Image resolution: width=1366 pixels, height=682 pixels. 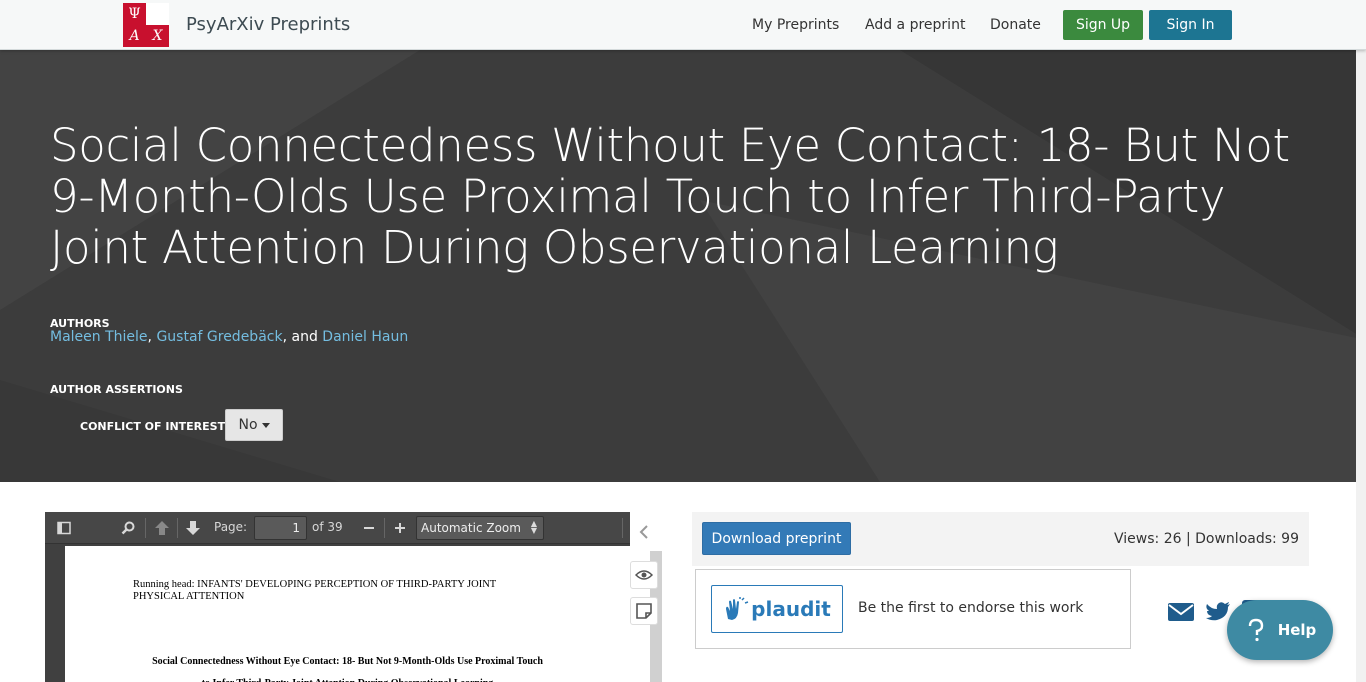 I want to click on download-preprint-button: Download preprint, so click(x=776, y=538).